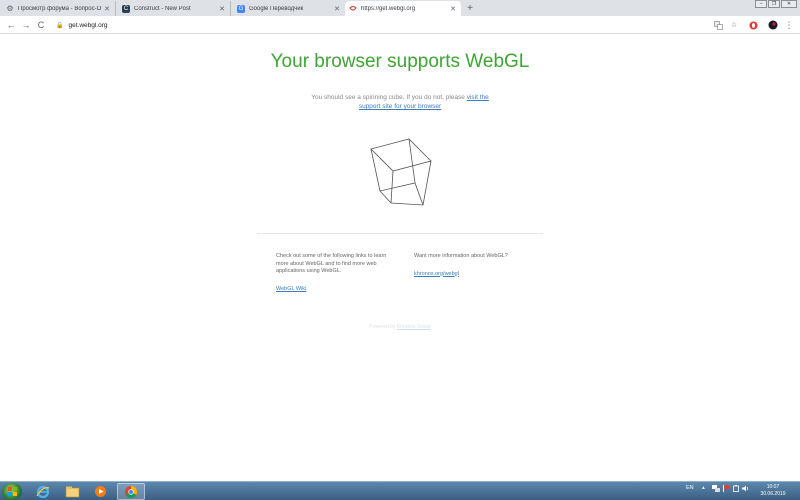 This screenshot has height=500, width=800. I want to click on powered-text: Powered by, so click(383, 327).